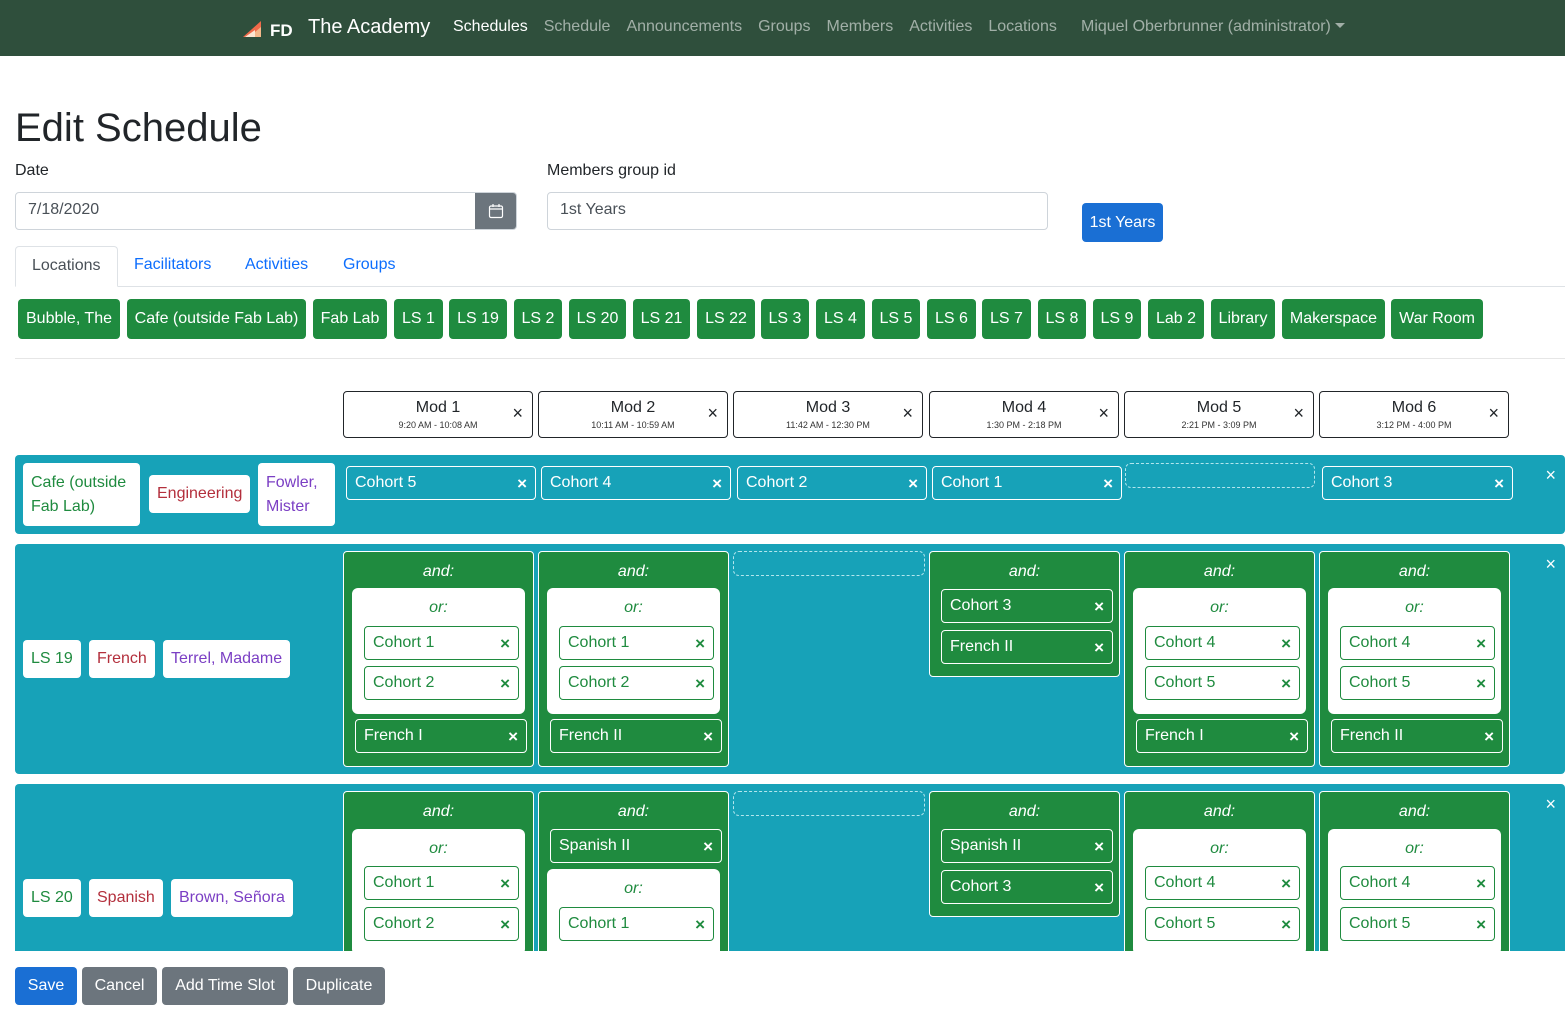 The image size is (1565, 1021). I want to click on group-input: 1st Years, so click(797, 211).